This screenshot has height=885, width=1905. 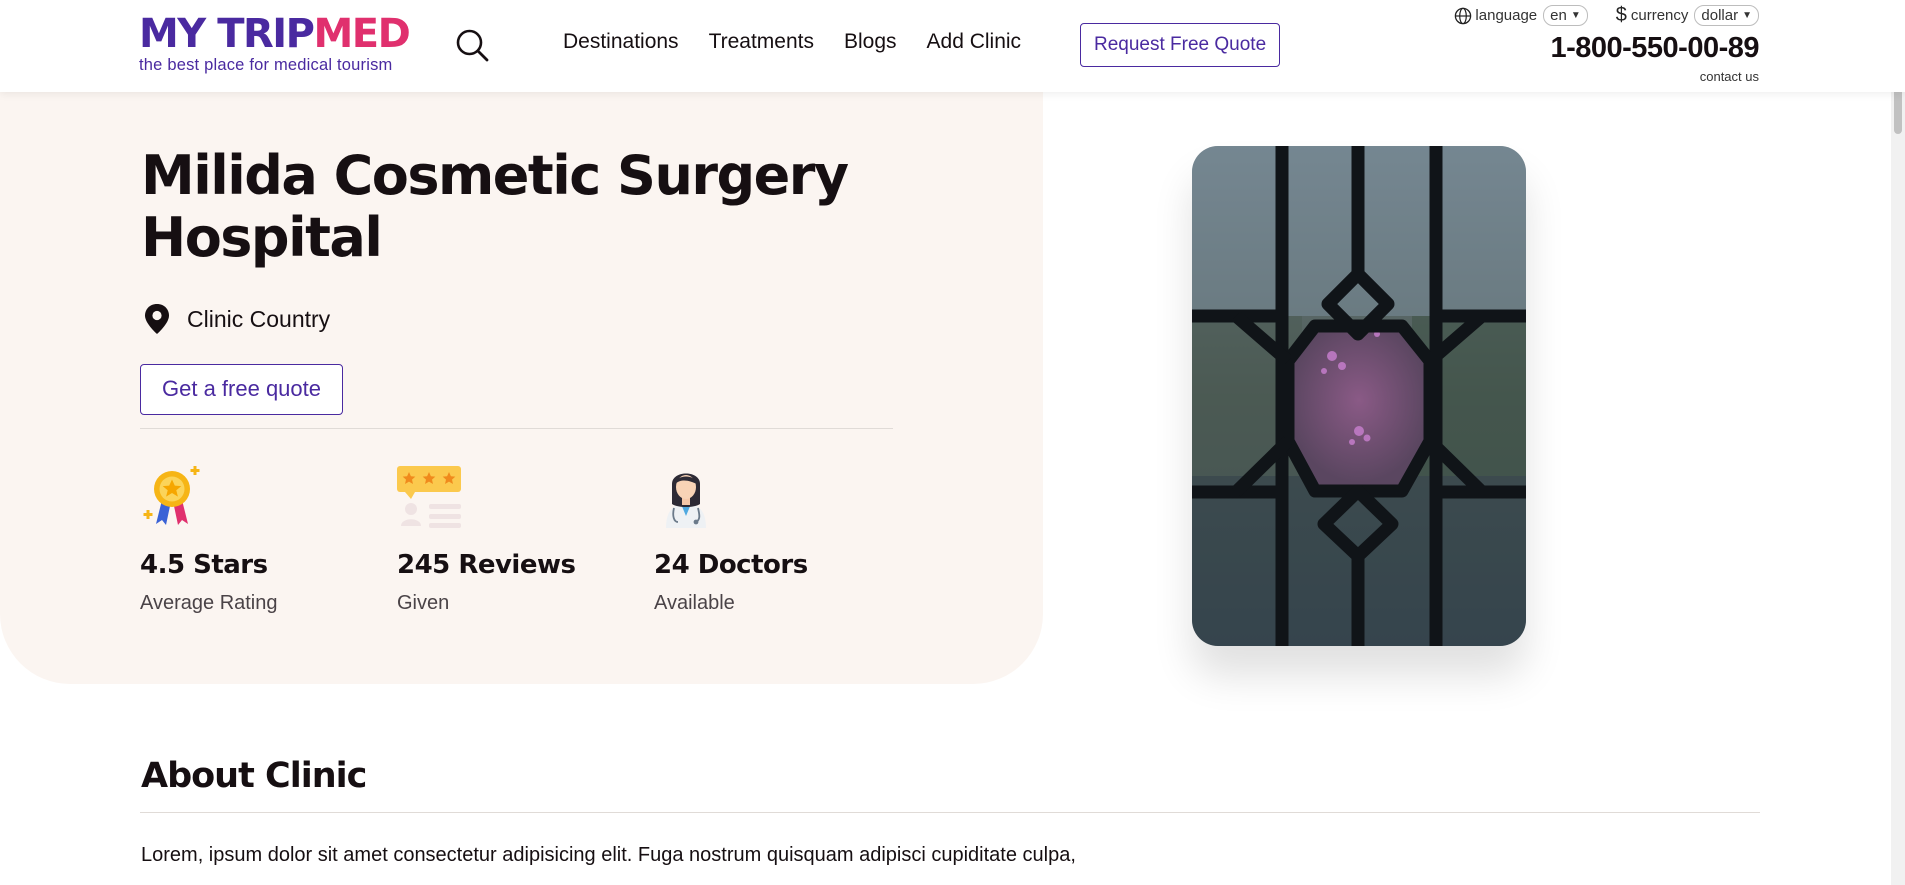 I want to click on stat-label: Given, so click(x=423, y=603).